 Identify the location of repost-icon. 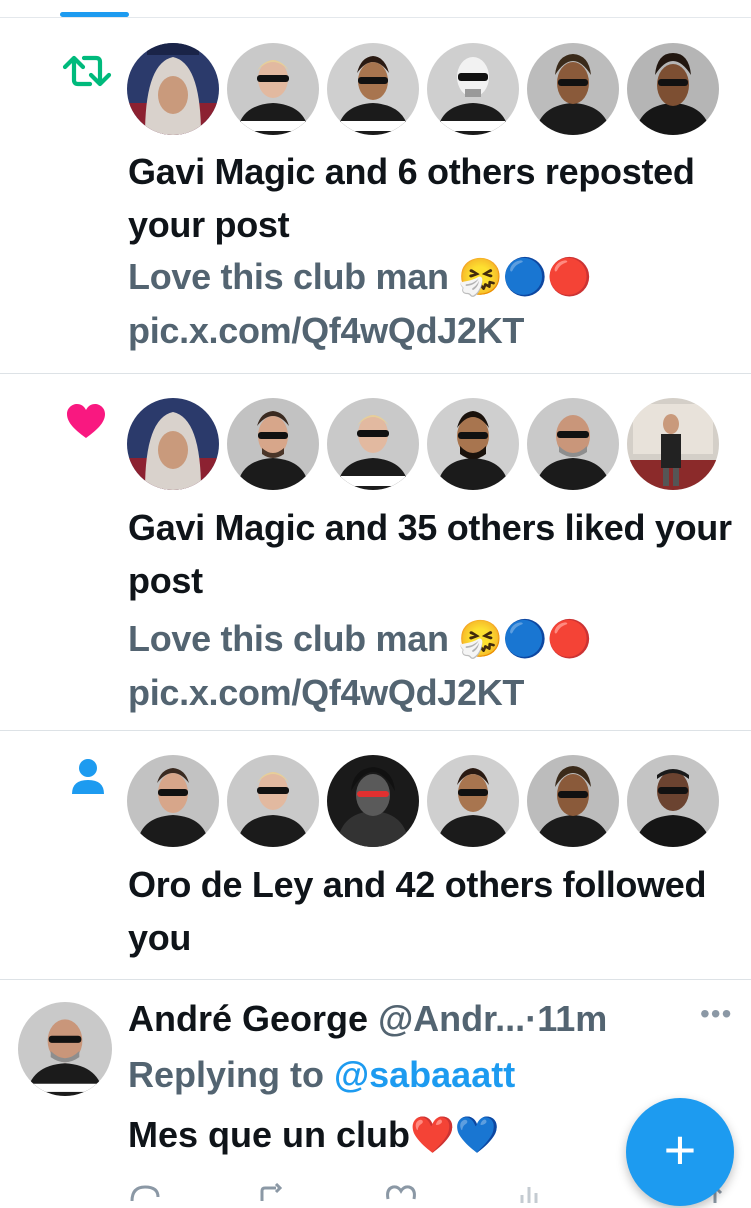
(87, 73).